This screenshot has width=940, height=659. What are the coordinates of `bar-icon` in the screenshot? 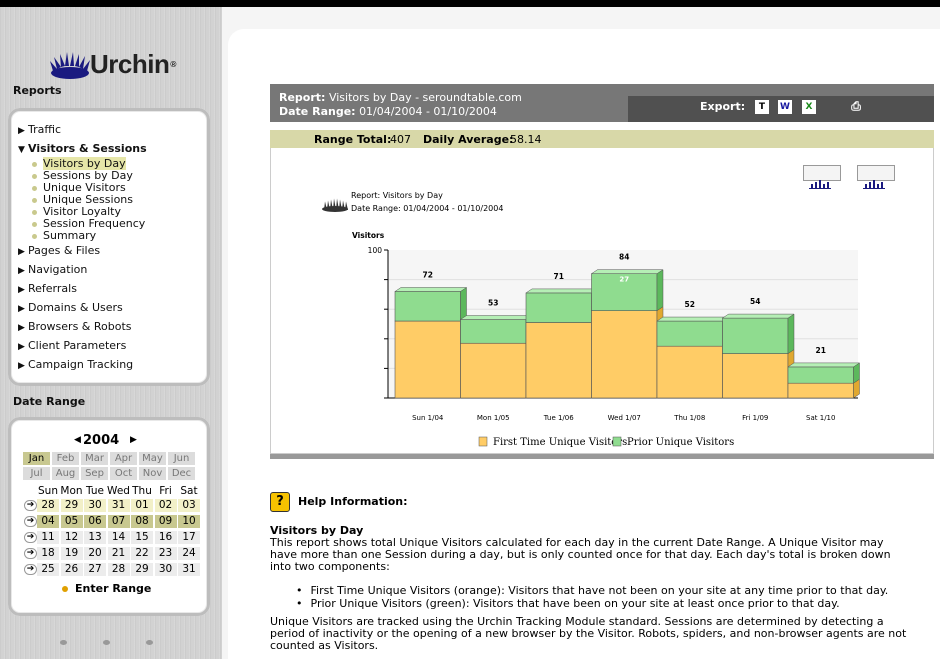 It's located at (816, 185).